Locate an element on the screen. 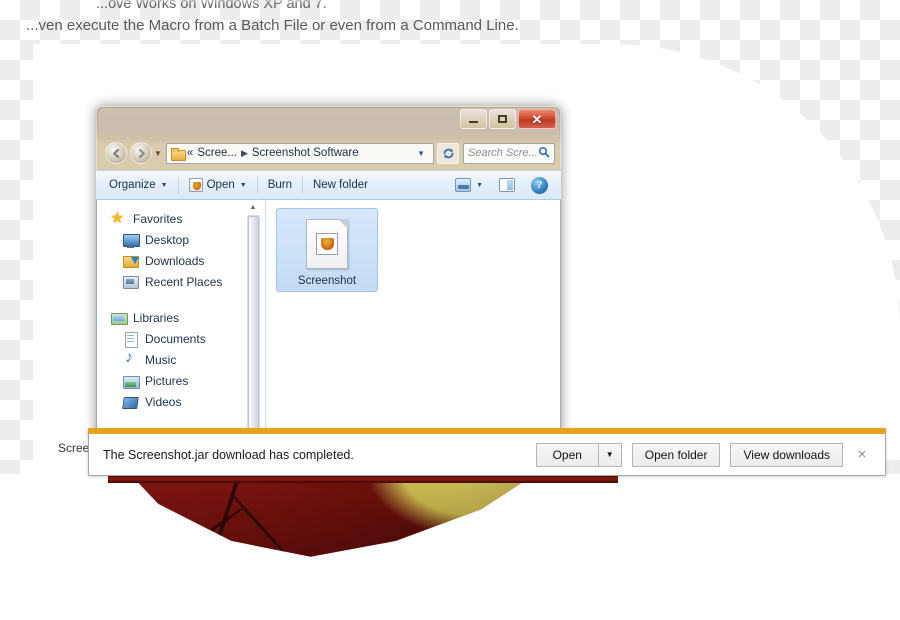 This screenshot has width=900, height=620. close-glyph: ✕ is located at coordinates (537, 119).